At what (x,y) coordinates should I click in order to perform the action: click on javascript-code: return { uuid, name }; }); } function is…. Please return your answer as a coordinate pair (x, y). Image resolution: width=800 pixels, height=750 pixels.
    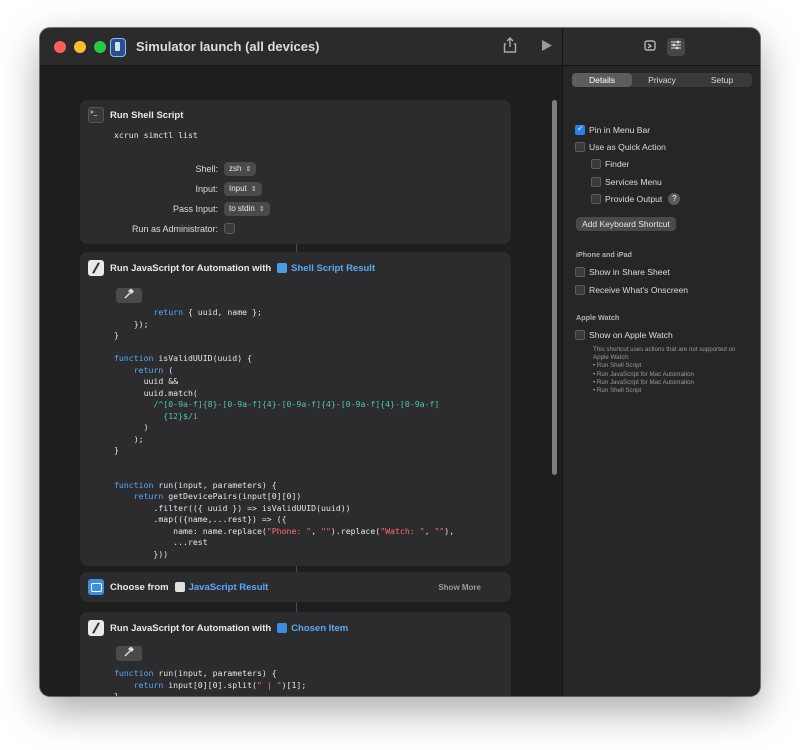
    Looking at the image, I should click on (284, 434).